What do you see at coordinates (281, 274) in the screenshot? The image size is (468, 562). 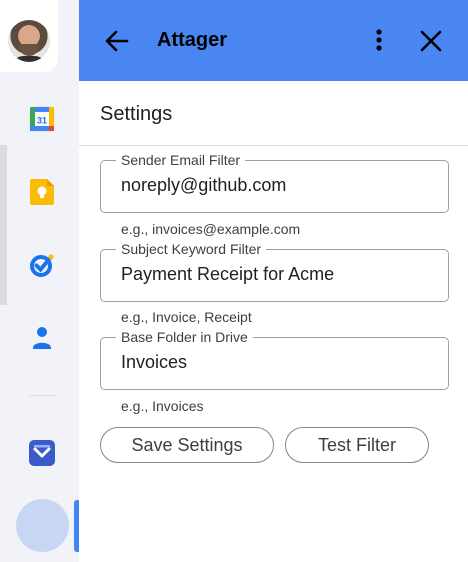 I see `subject-keyword-input` at bounding box center [281, 274].